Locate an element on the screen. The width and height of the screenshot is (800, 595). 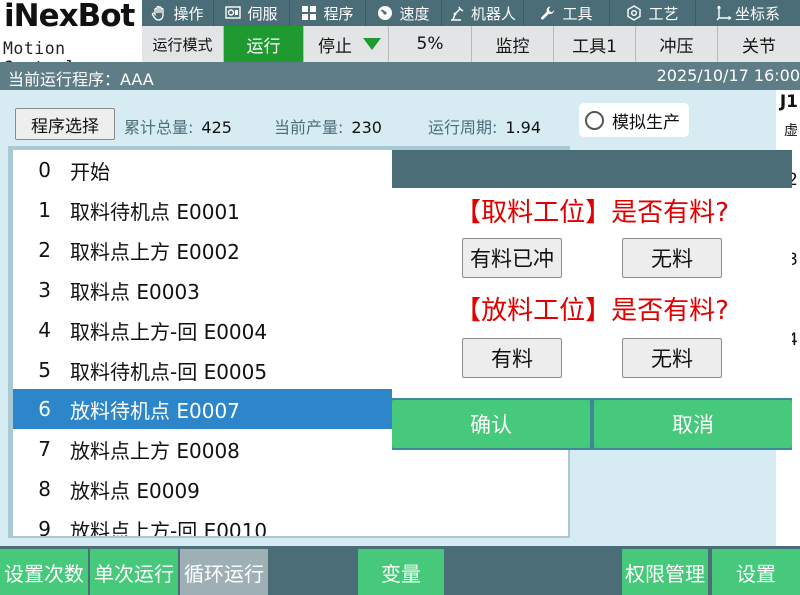
current-program: 当前运行程序：AAA is located at coordinates (81, 79).